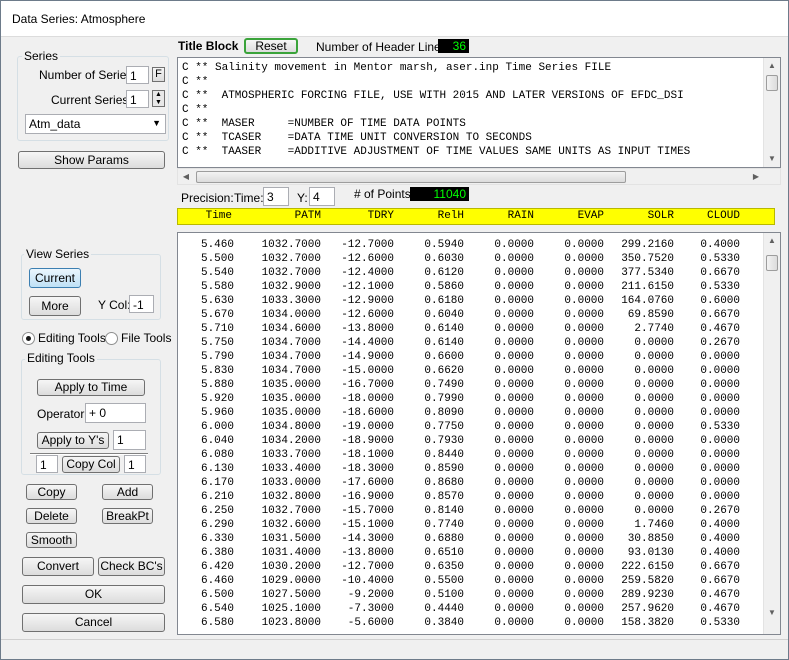  I want to click on table-cell: 6.330, so click(217, 539).